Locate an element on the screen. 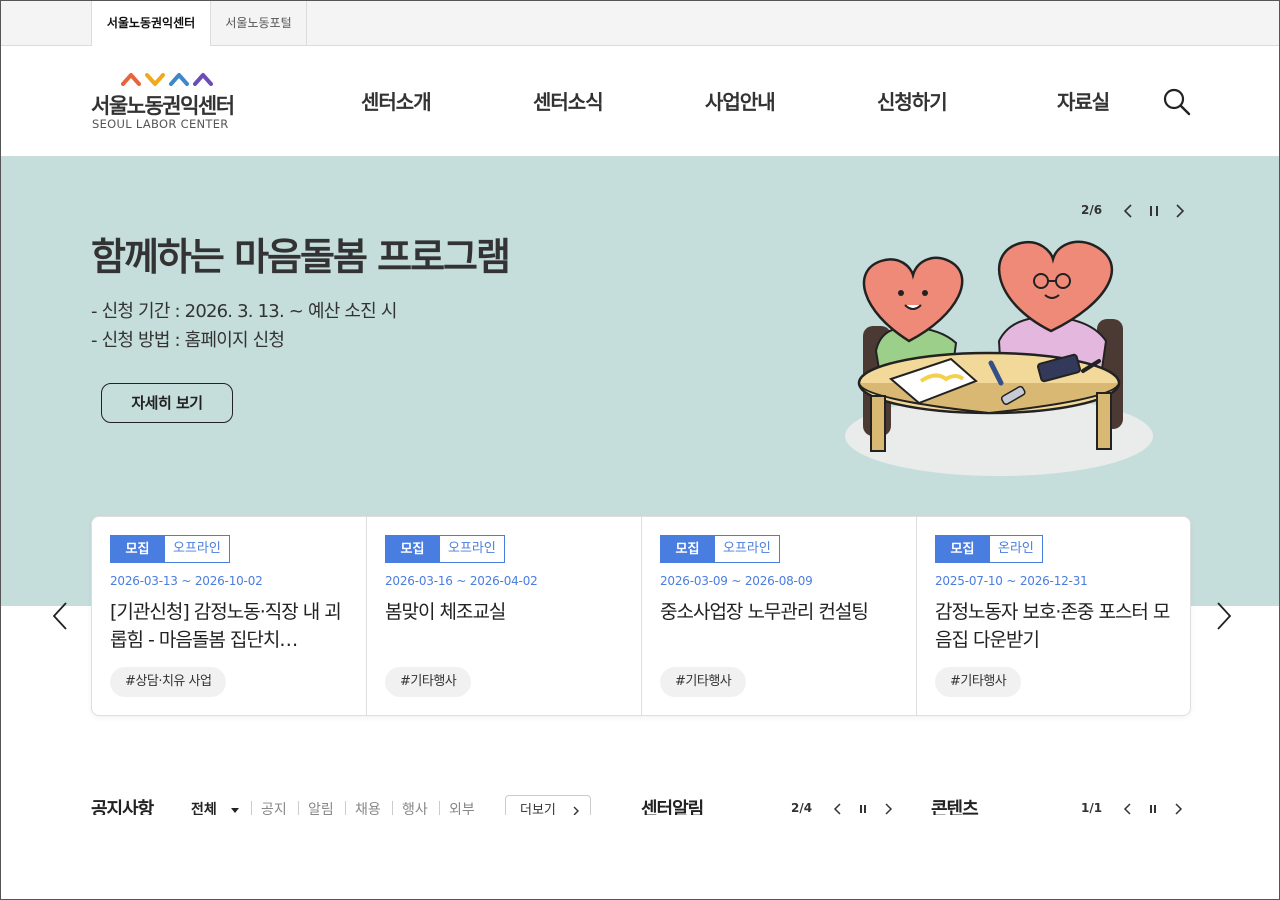 Image resolution: width=1280 pixels, height=900 pixels. notice-tab-recruit: 채용 is located at coordinates (368, 807).